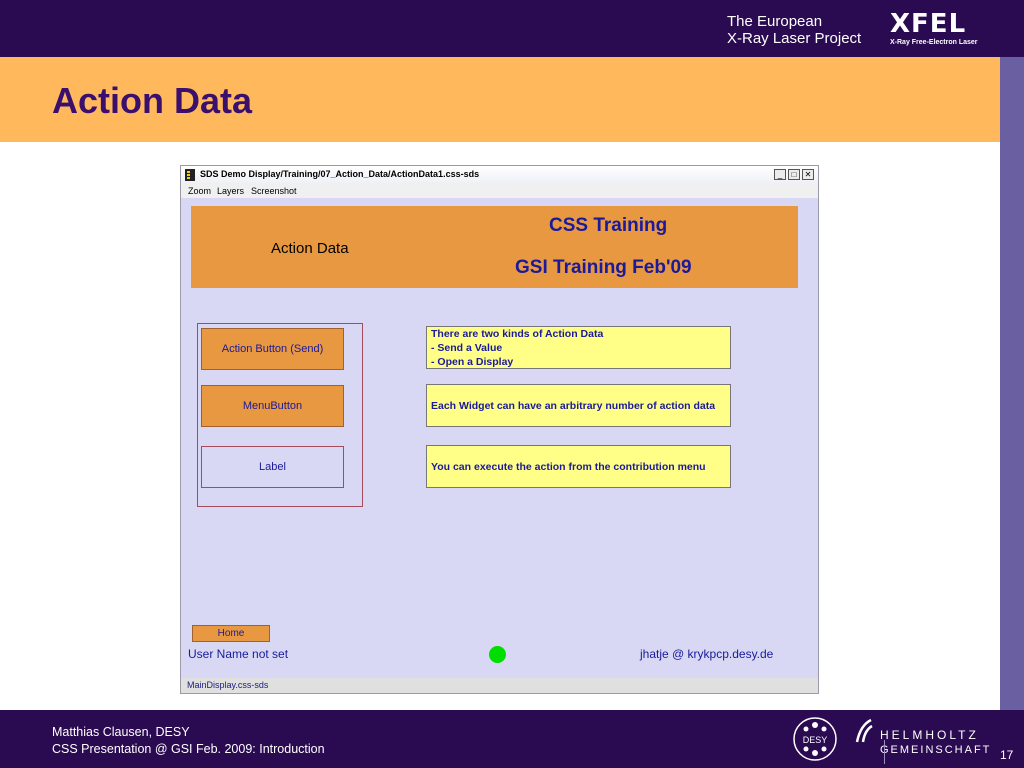 The image size is (1024, 768). Describe the element at coordinates (467, 348) in the screenshot. I see `note-line: - Send a Value` at that location.